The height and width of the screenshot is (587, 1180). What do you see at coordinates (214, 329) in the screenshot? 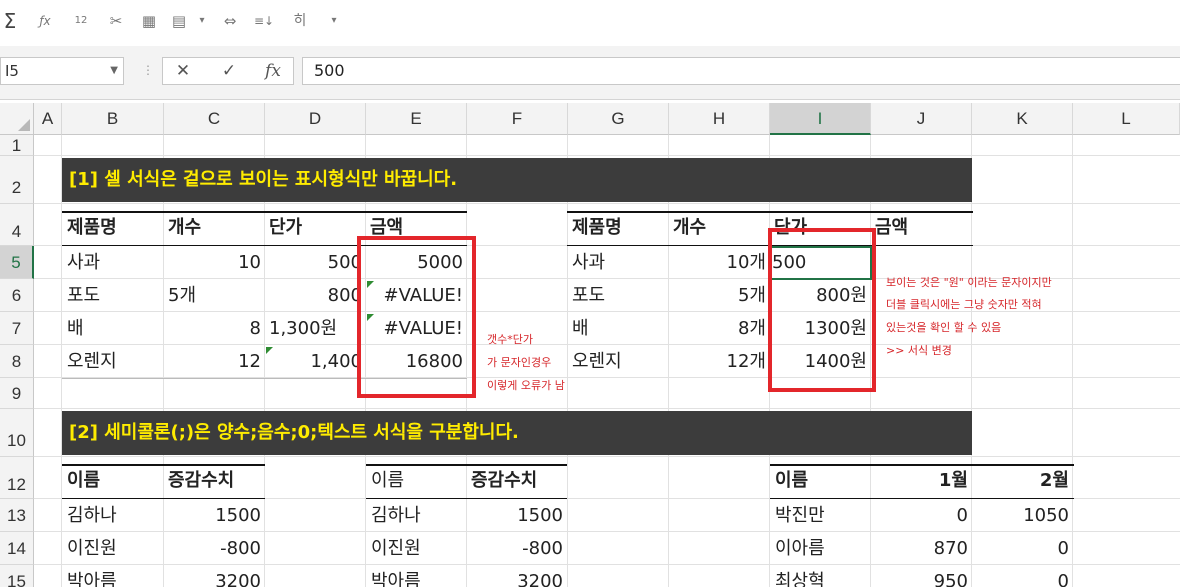
I see `table1-cell: 8` at bounding box center [214, 329].